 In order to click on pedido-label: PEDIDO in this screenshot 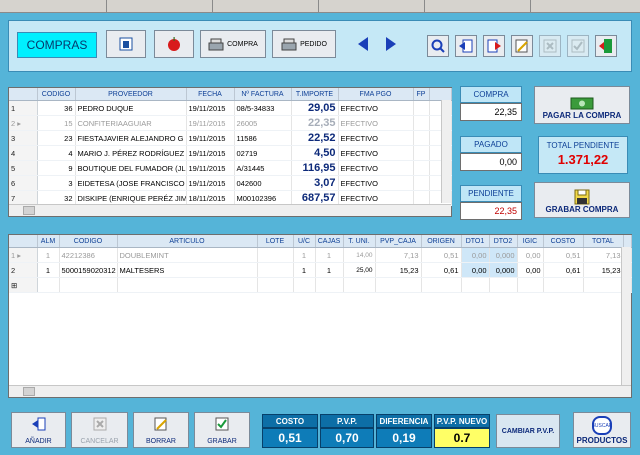, I will do `click(313, 44)`.